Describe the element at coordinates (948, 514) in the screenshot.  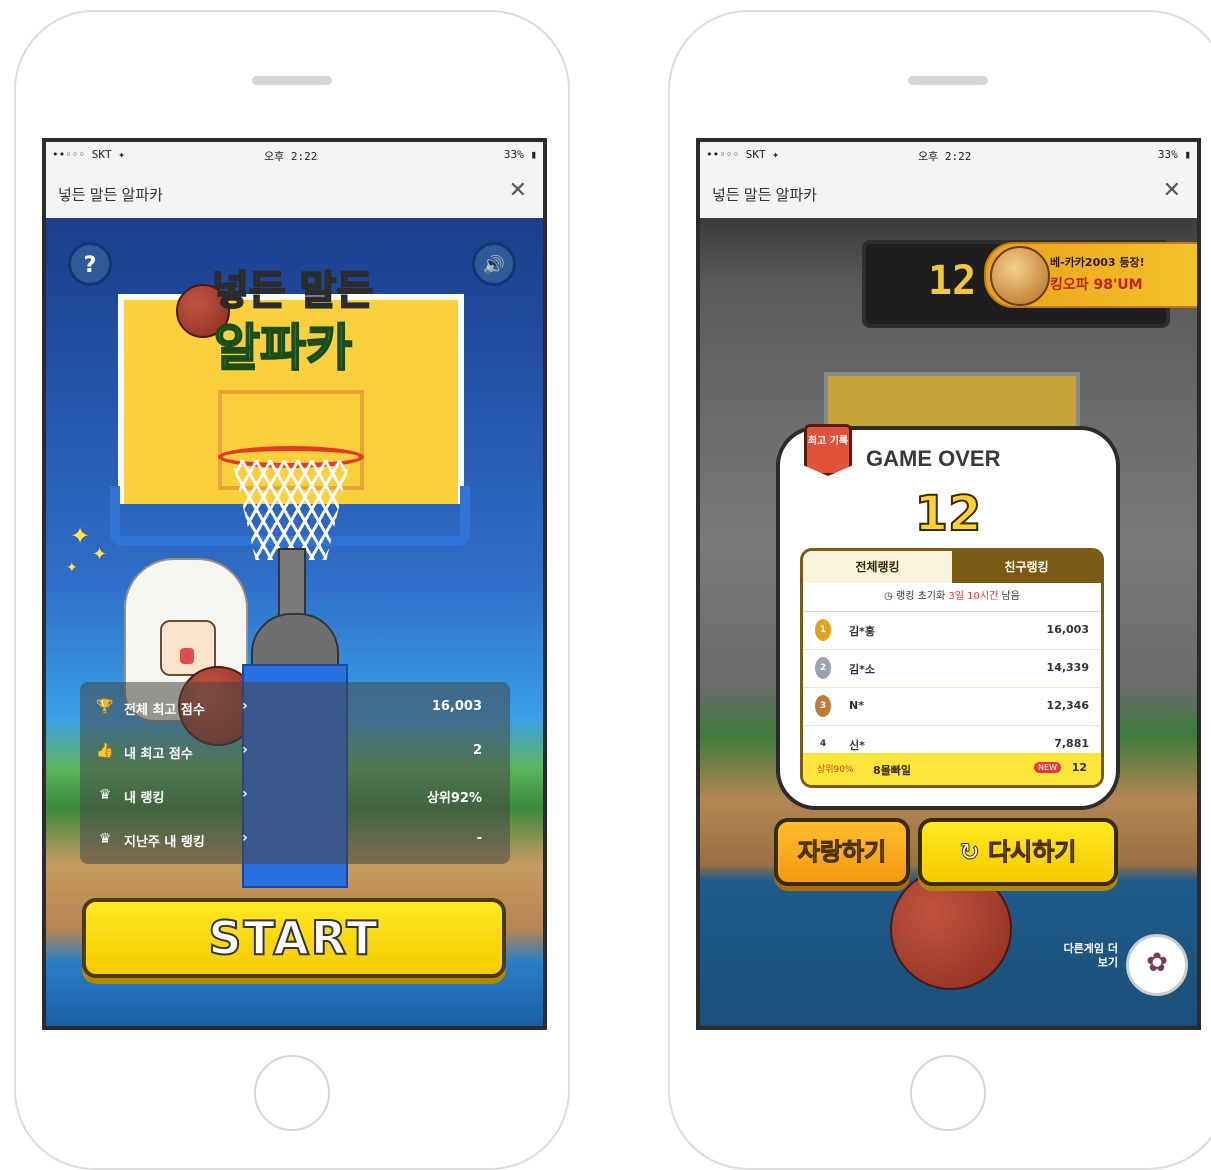
I see `final-score: 12` at that location.